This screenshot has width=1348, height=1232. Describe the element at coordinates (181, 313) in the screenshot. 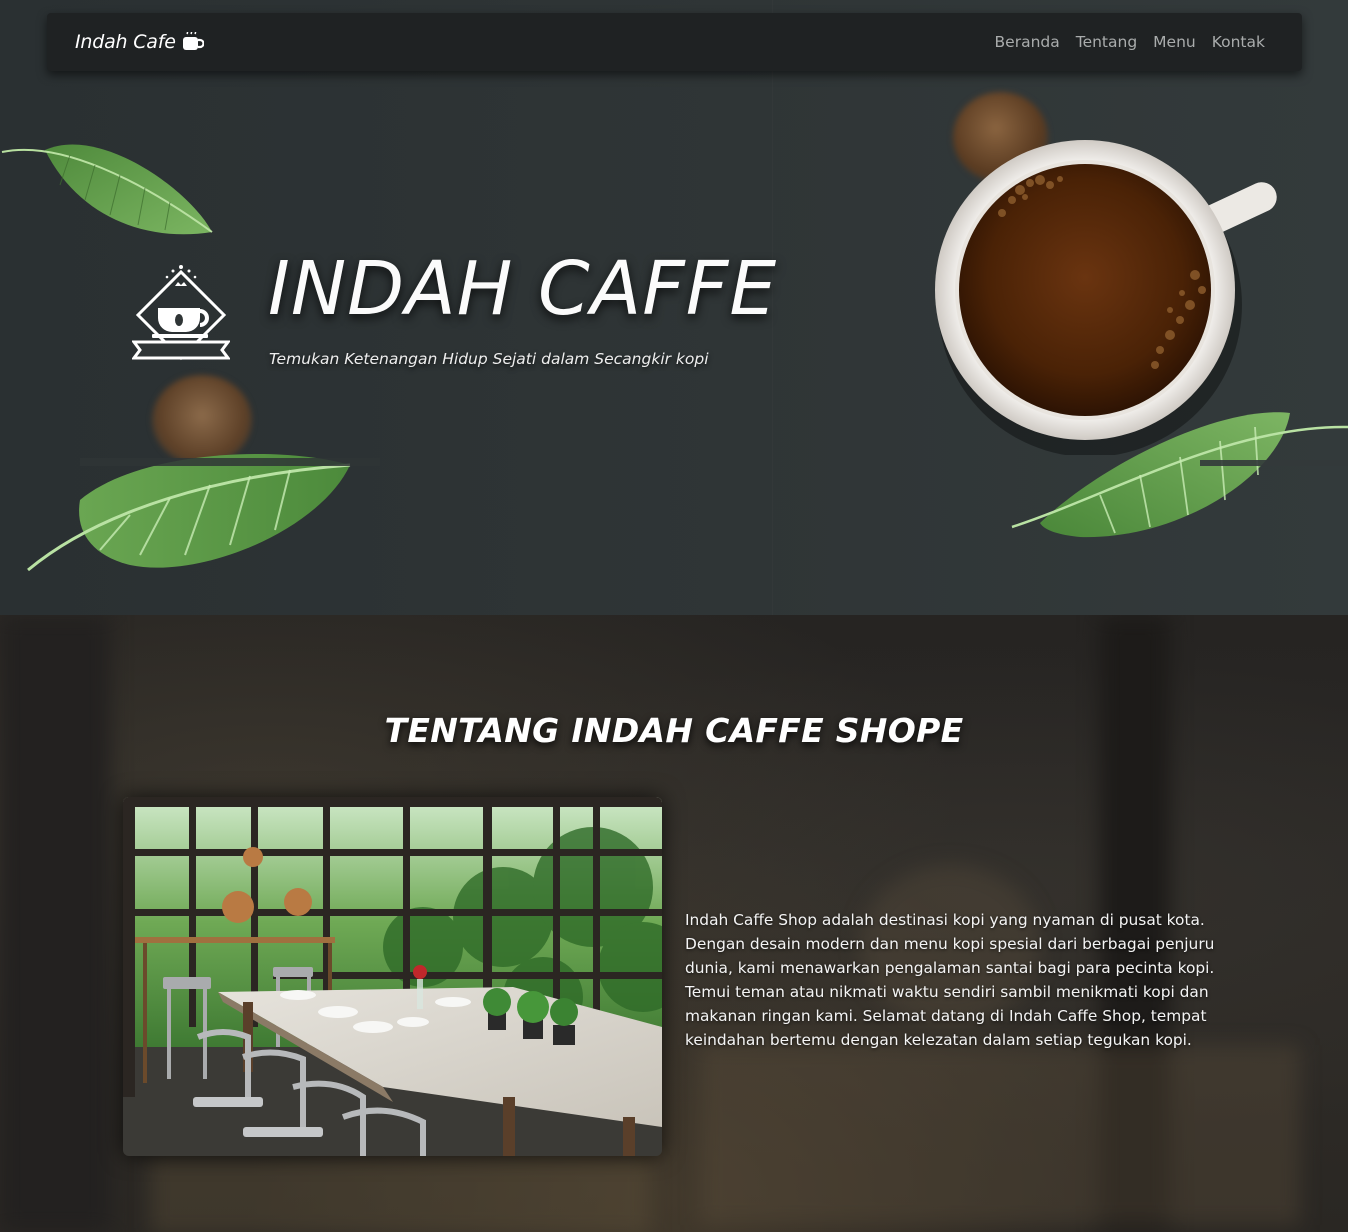

I see `coffee-cup-emblem-icon` at that location.